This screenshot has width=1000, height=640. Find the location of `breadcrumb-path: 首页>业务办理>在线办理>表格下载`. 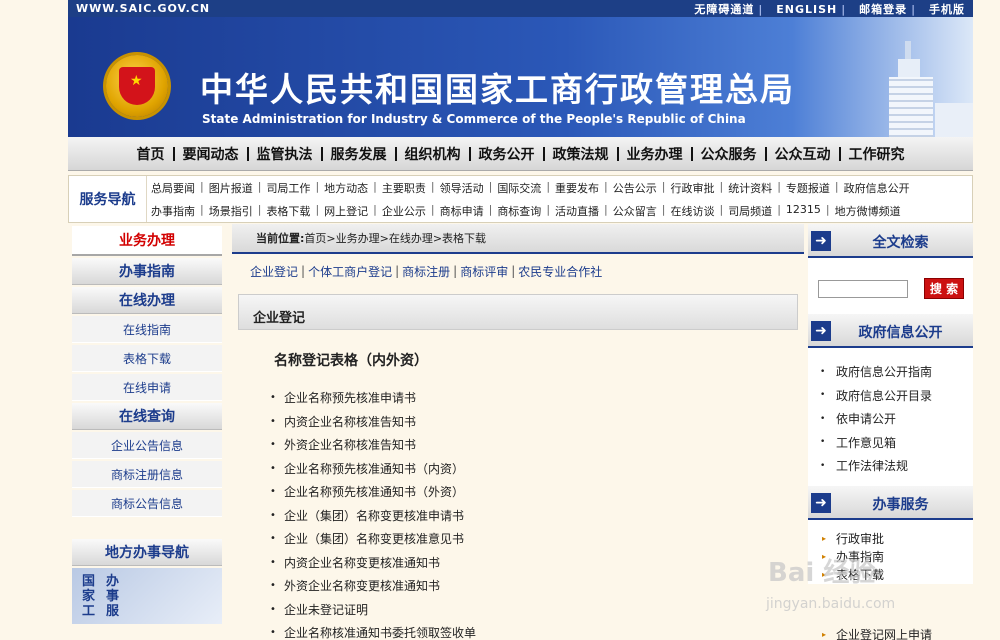

breadcrumb-path: 首页>业务办理>在线办理>表格下载 is located at coordinates (395, 238).